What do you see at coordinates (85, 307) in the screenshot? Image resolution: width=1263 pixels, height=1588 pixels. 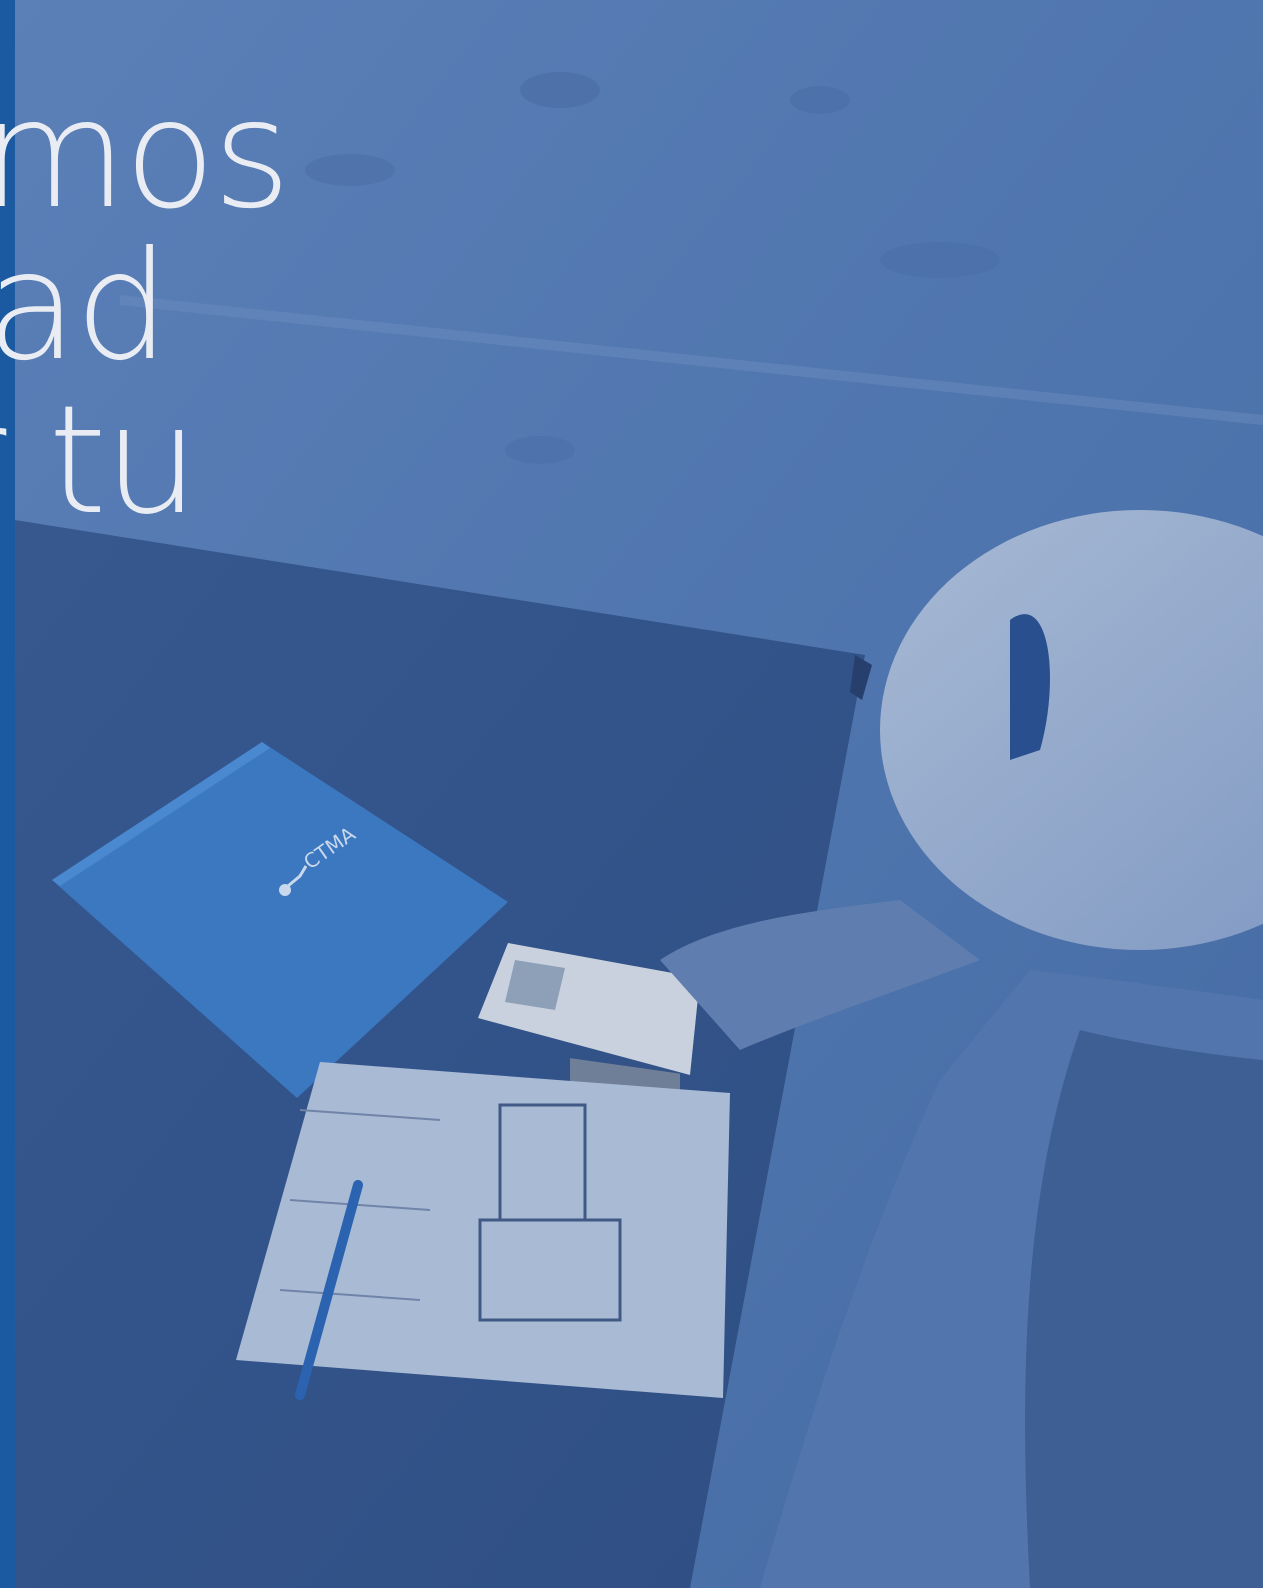 I see `headline-line-2: lad` at bounding box center [85, 307].